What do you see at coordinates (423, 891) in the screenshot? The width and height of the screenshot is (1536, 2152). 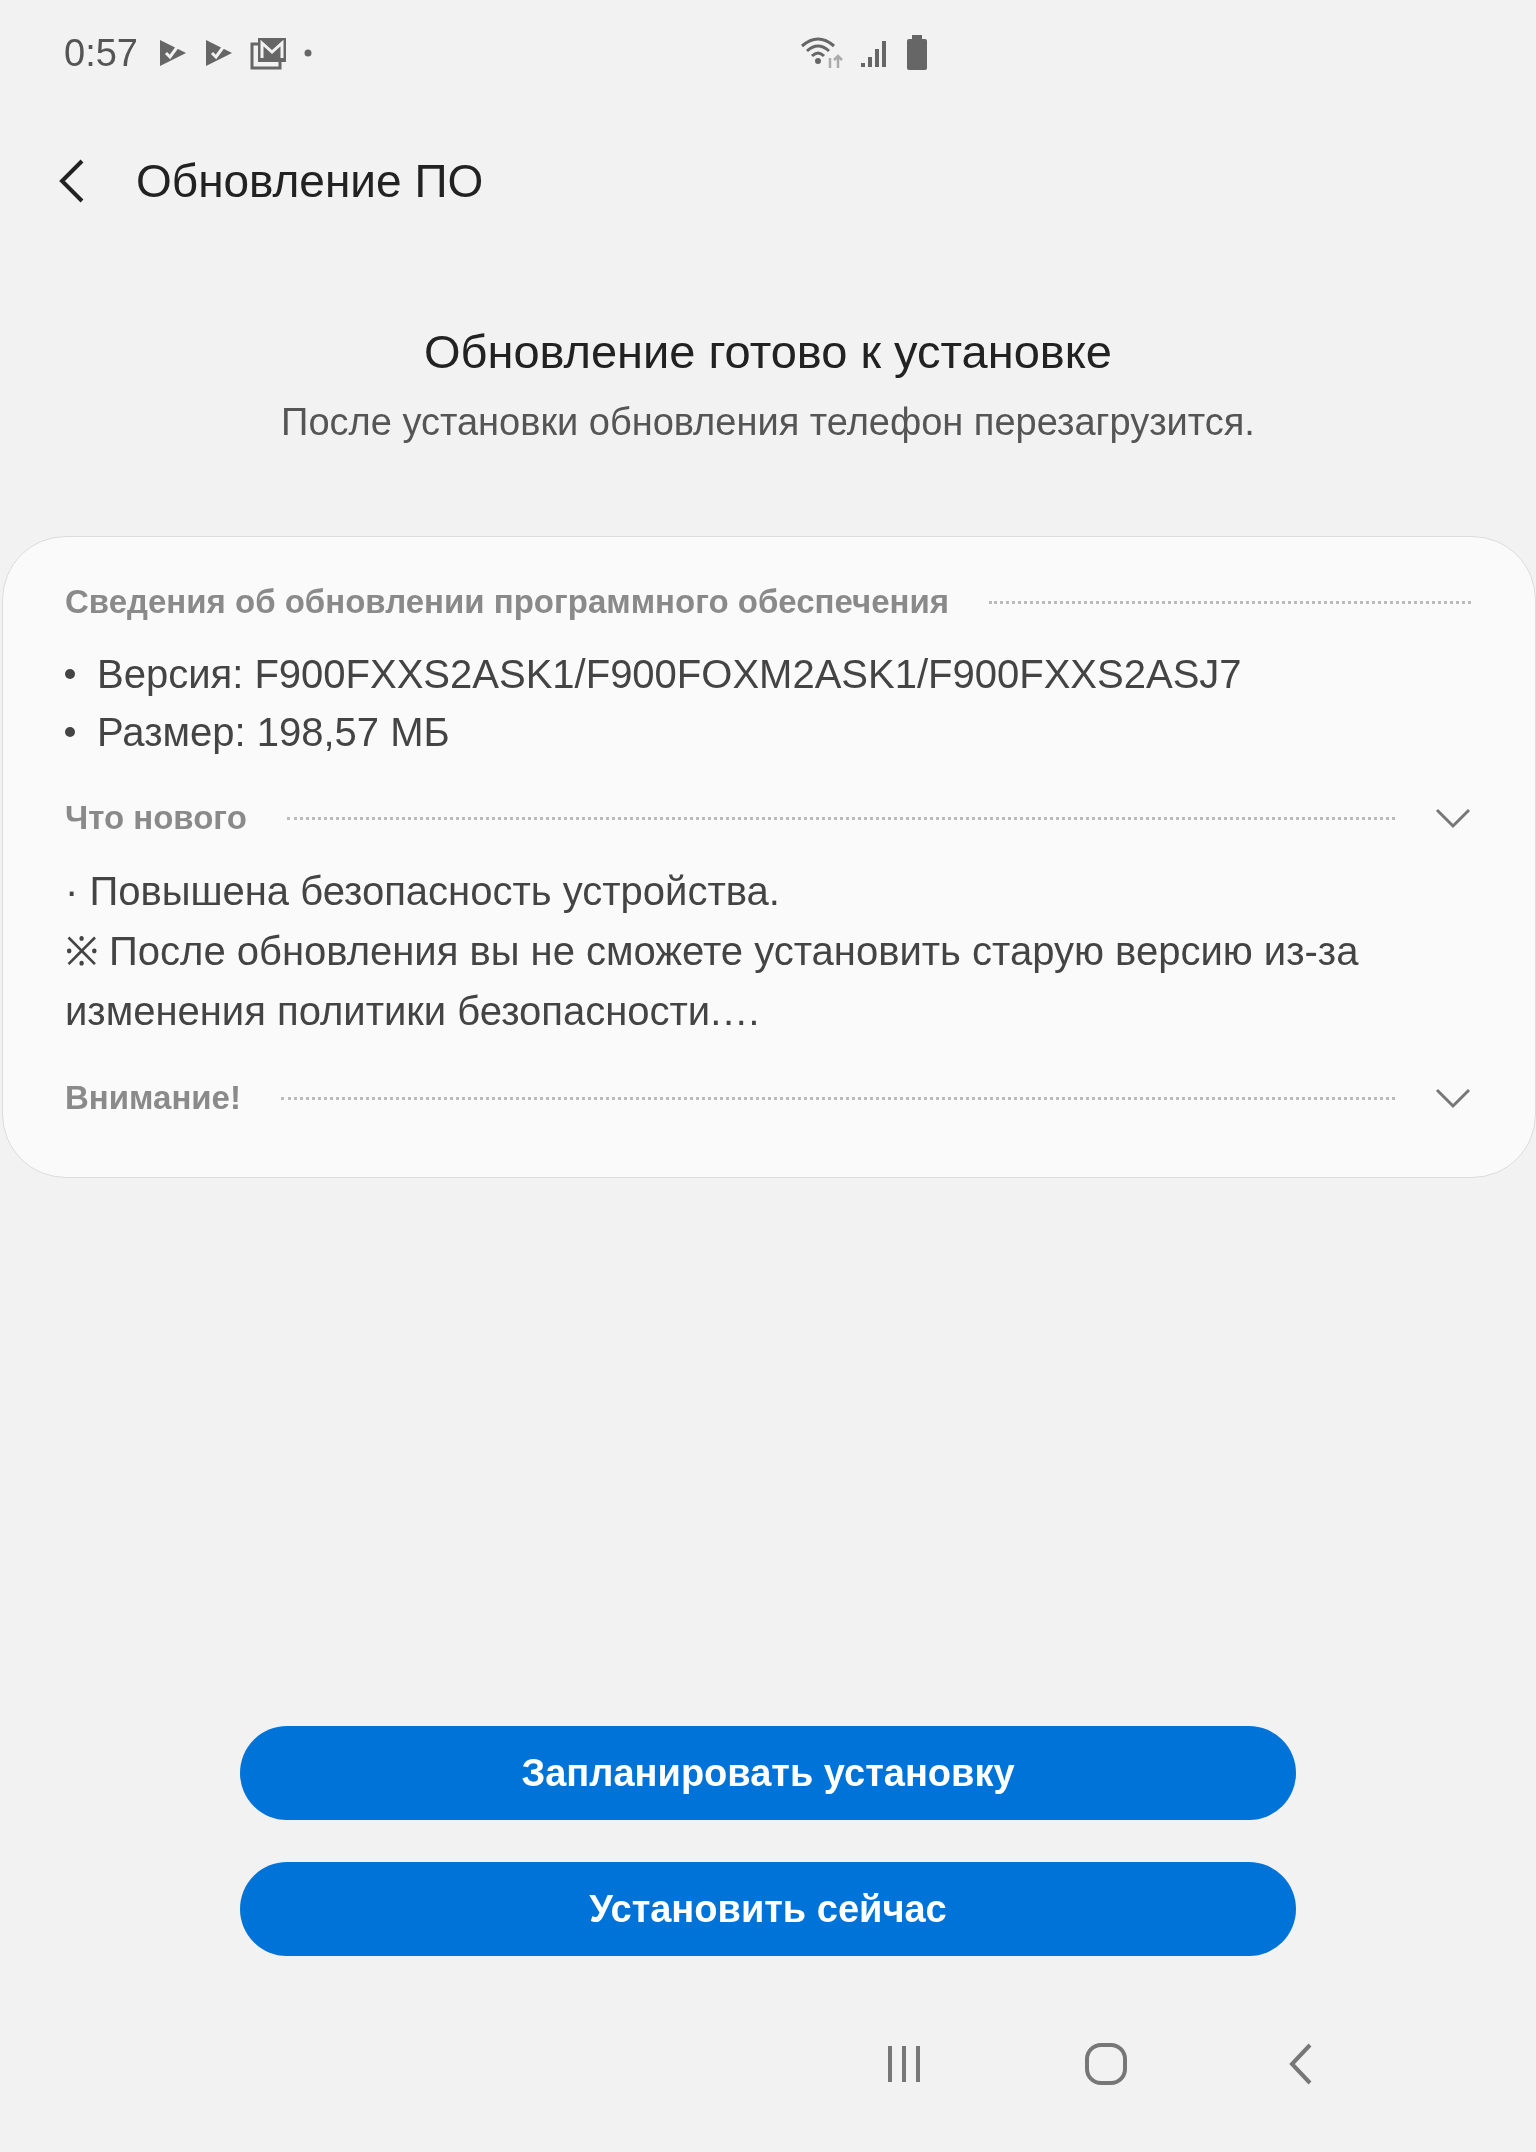 I see `whats-new-text: · Повышена безопасность устройства.` at bounding box center [423, 891].